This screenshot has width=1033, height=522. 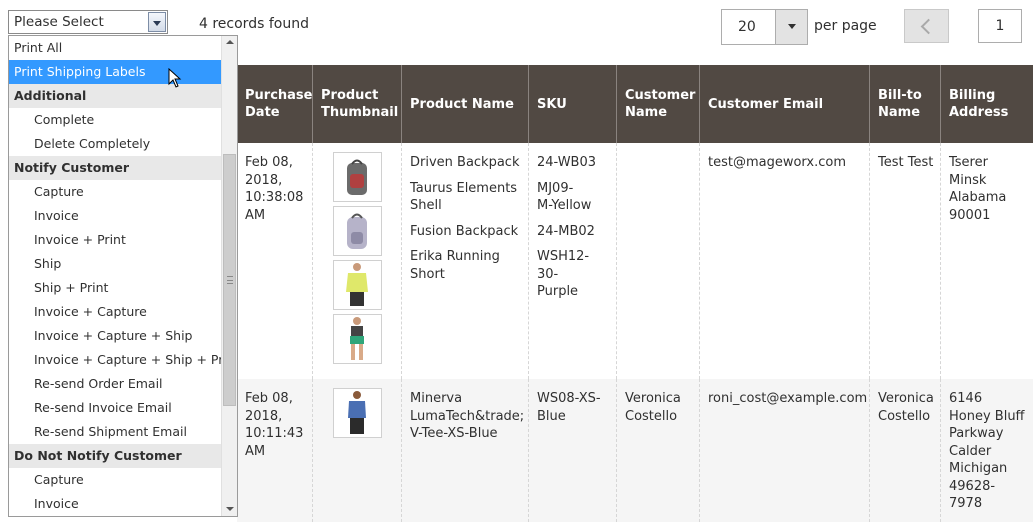 What do you see at coordinates (115, 288) in the screenshot?
I see `dropdown-option: Ship + Print` at bounding box center [115, 288].